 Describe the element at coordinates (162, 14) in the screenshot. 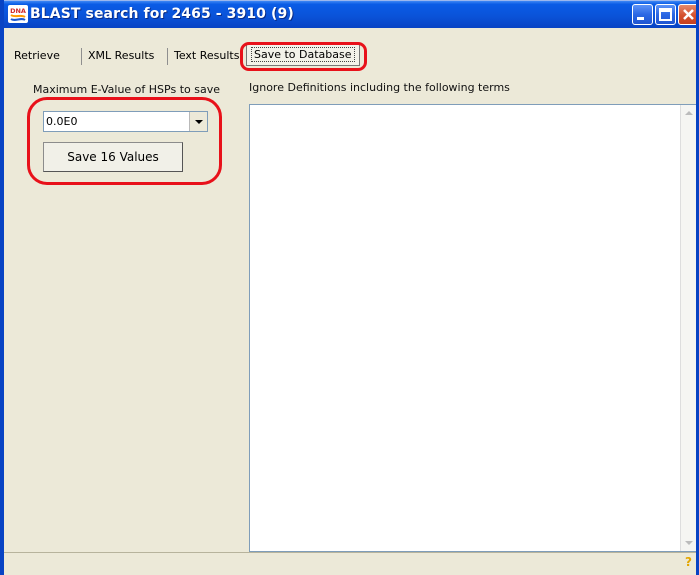

I see `window-title: BLAST search for 2465 - 3910 (9)` at that location.